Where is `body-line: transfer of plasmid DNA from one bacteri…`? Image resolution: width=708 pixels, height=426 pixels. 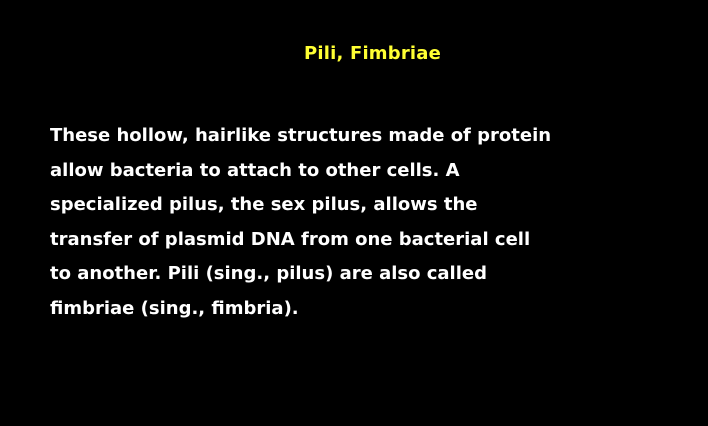 body-line: transfer of plasmid DNA from one bacteri… is located at coordinates (290, 239).